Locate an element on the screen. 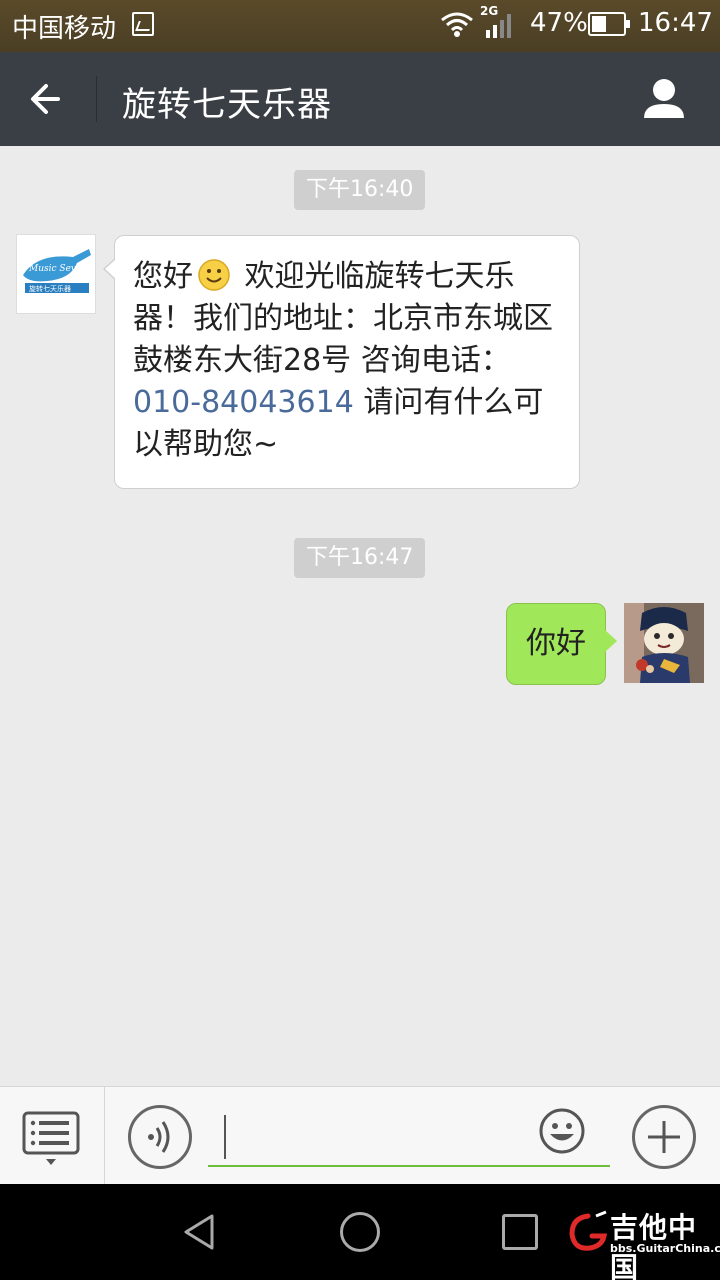 The image size is (720, 1280). timestamp: 下午16:40 is located at coordinates (360, 190).